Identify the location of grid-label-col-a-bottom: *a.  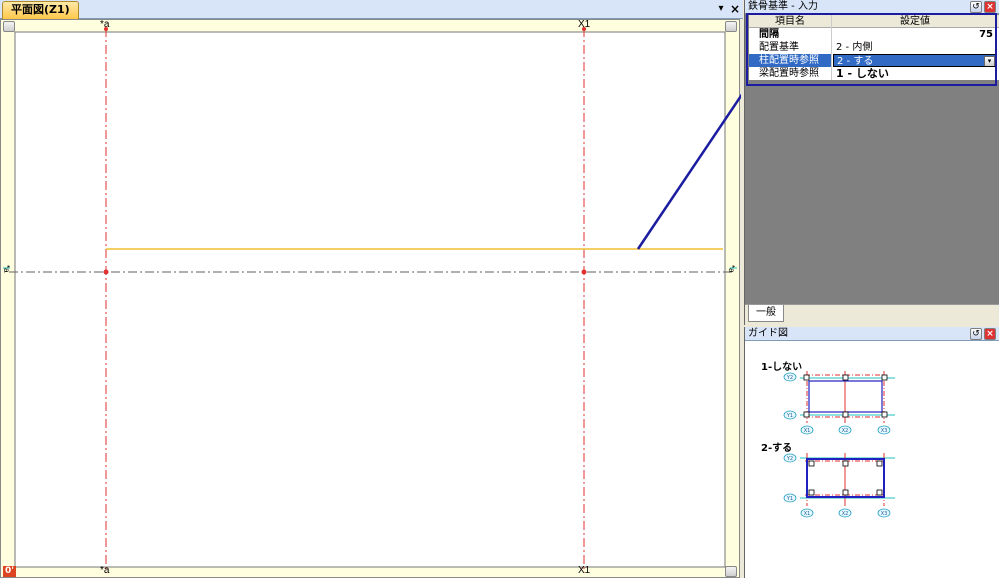
(105, 570).